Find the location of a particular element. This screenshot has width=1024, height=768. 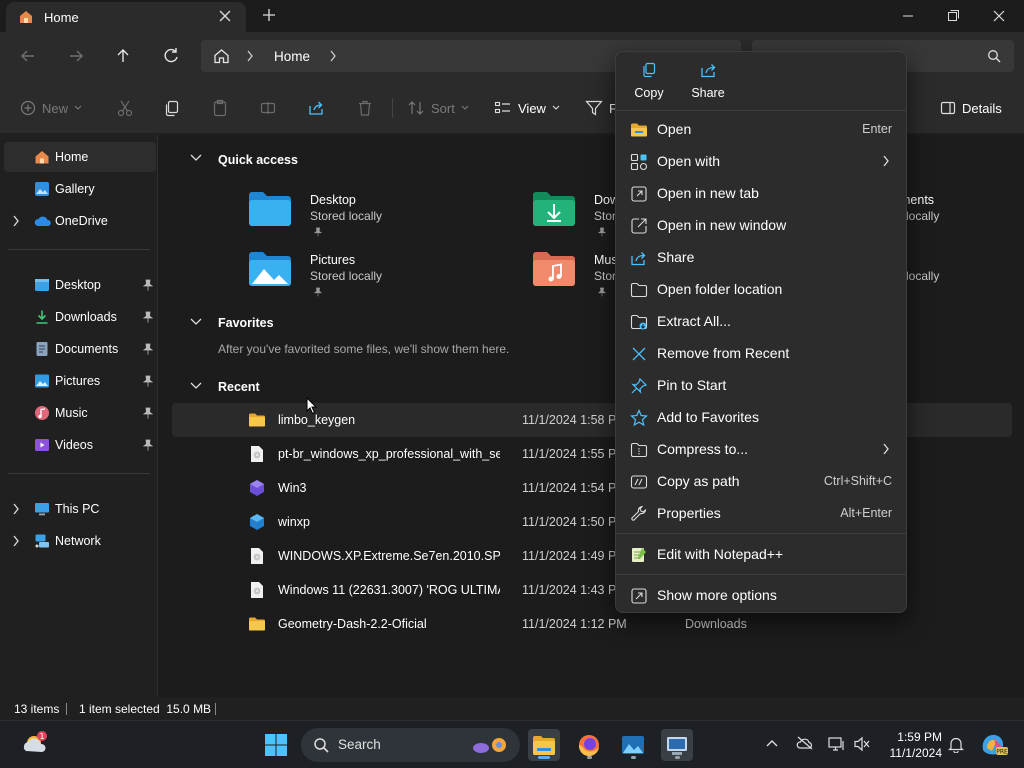

menu-item-open-in-new-tab: Open in new tab is located at coordinates (762, 193).